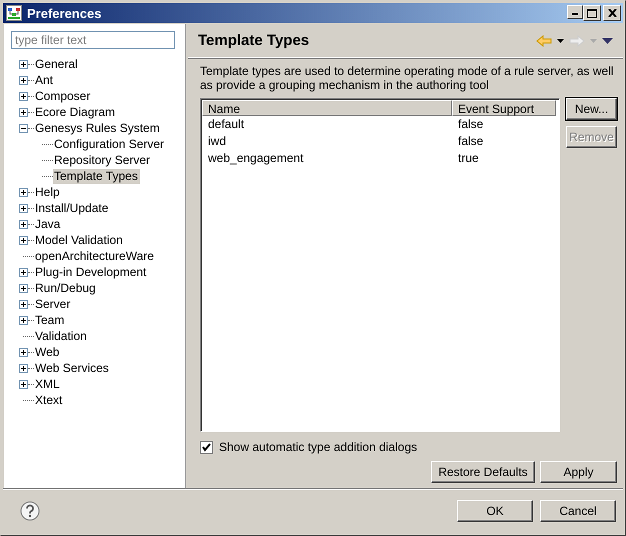  What do you see at coordinates (217, 141) in the screenshot?
I see `table-cell-text: iwd` at bounding box center [217, 141].